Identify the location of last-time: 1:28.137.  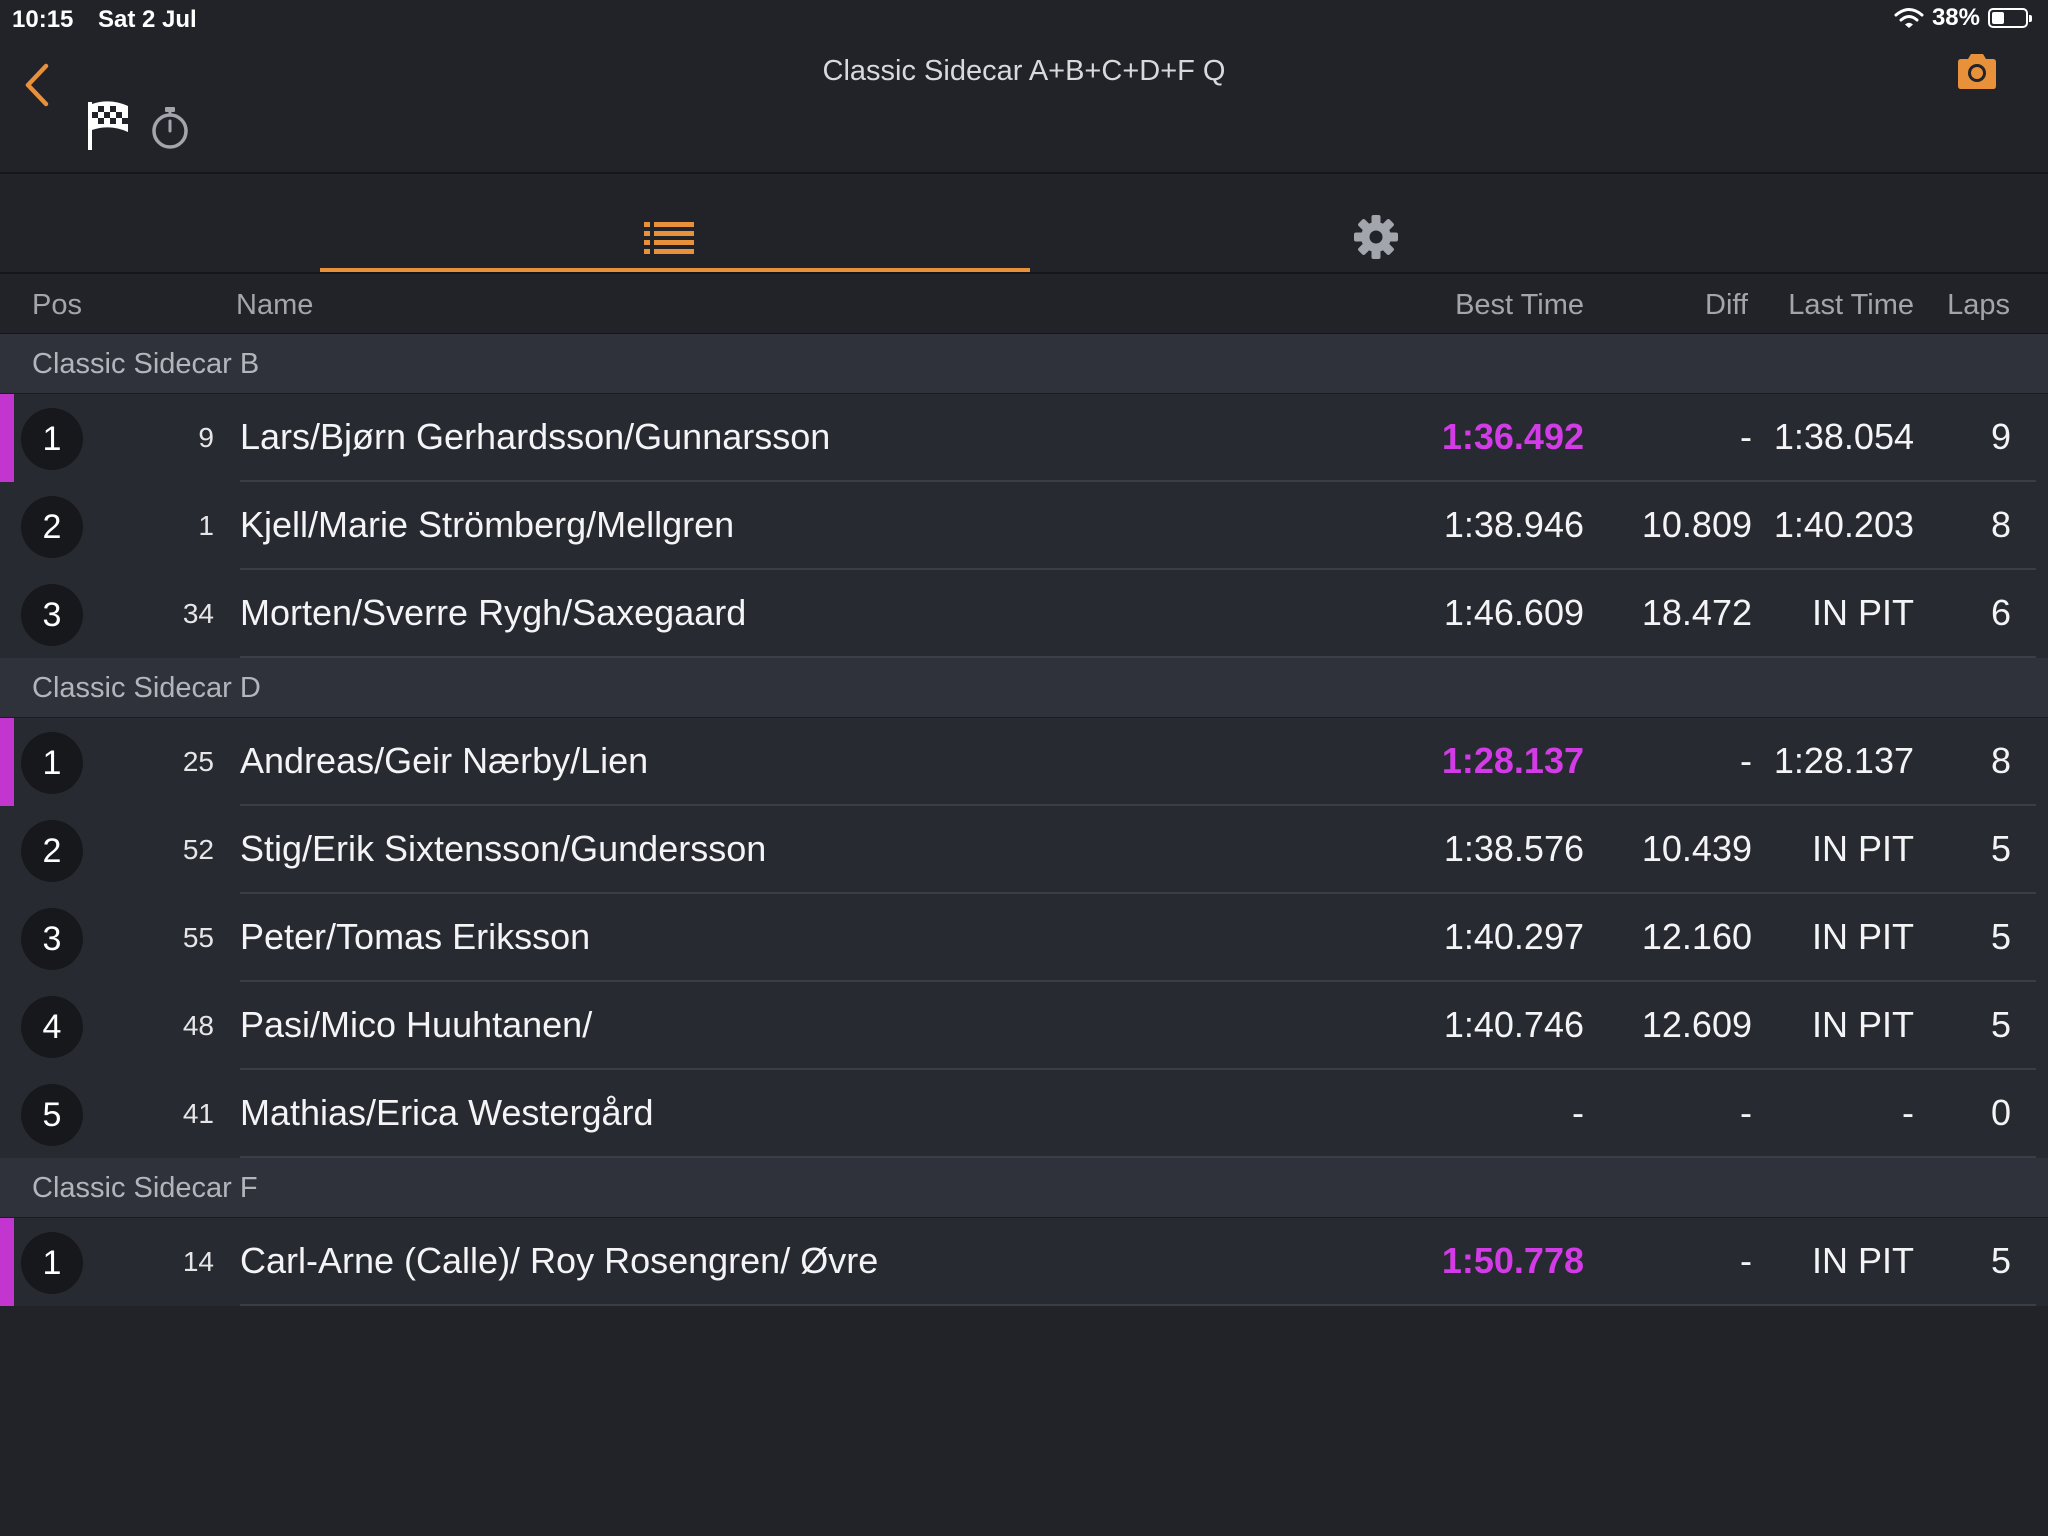
(1843, 760).